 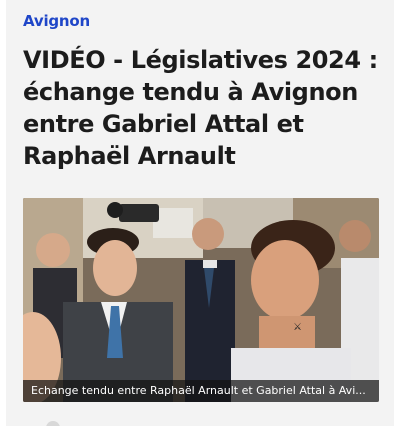 I want to click on avatar, so click(x=53, y=423).